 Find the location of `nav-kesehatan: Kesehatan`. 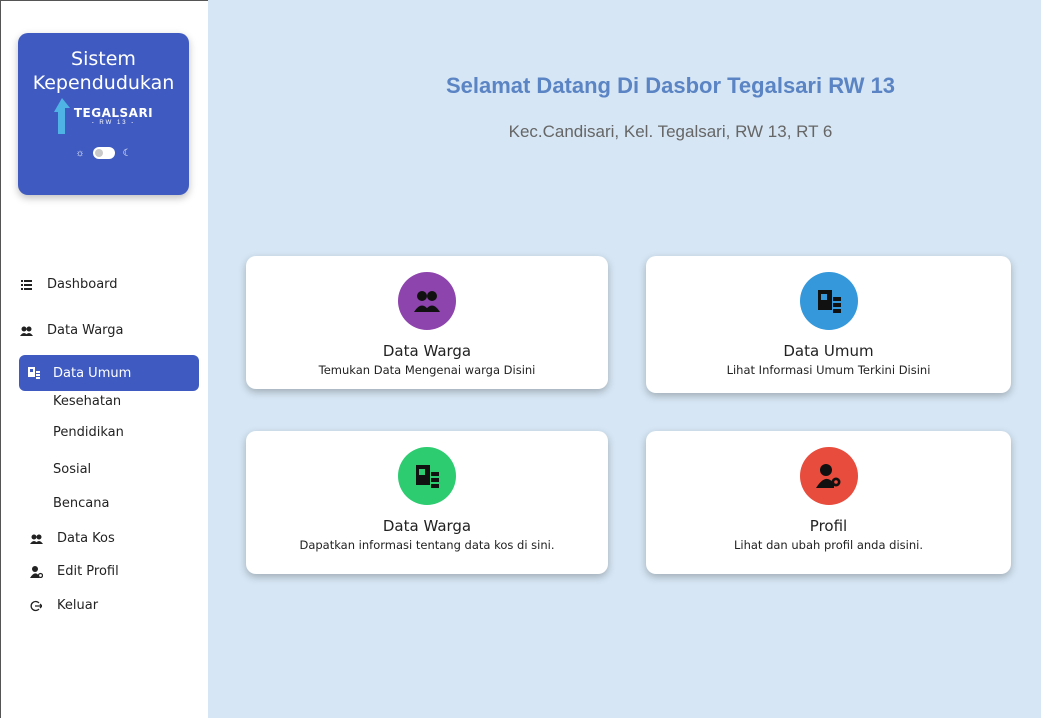

nav-kesehatan: Kesehatan is located at coordinates (87, 401).